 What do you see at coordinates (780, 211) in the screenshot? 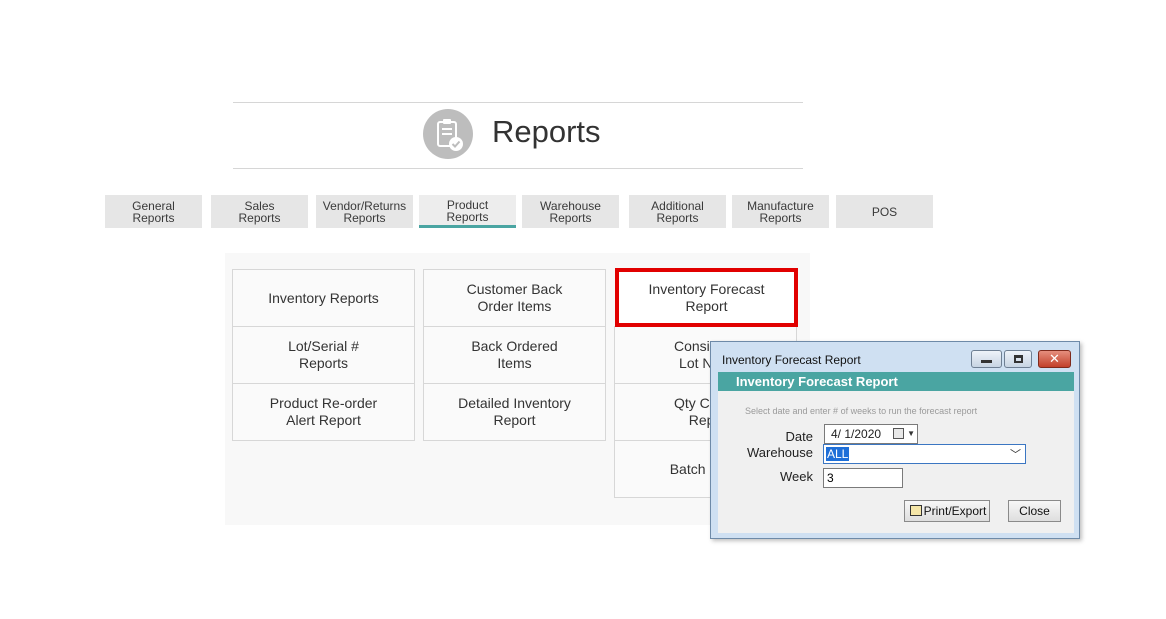
I see `tab-manufacture-reports: Manufacture Reports` at bounding box center [780, 211].